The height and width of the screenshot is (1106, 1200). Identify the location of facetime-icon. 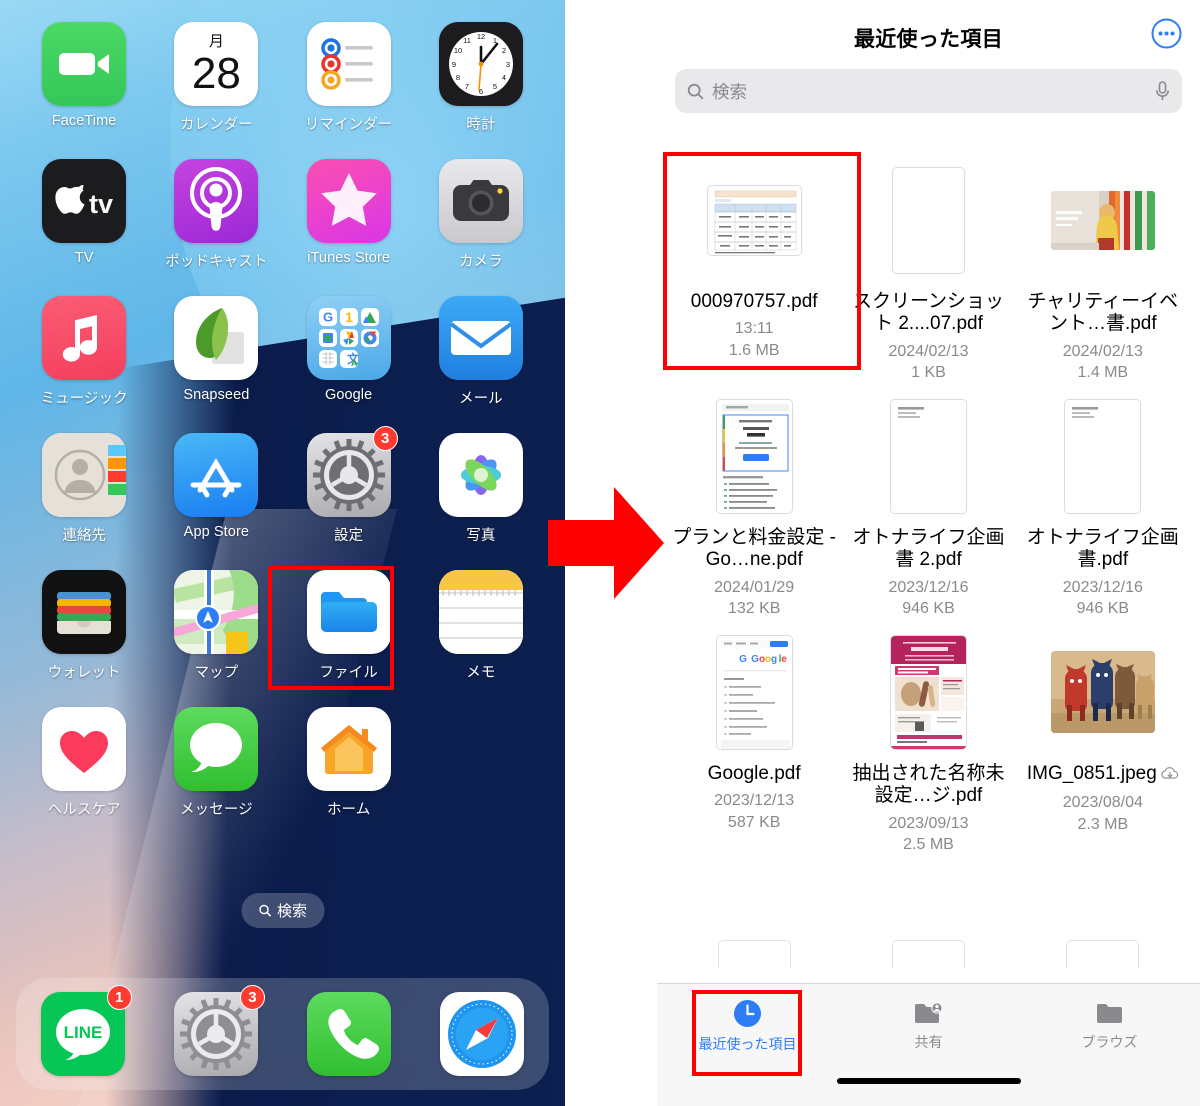
(84, 64).